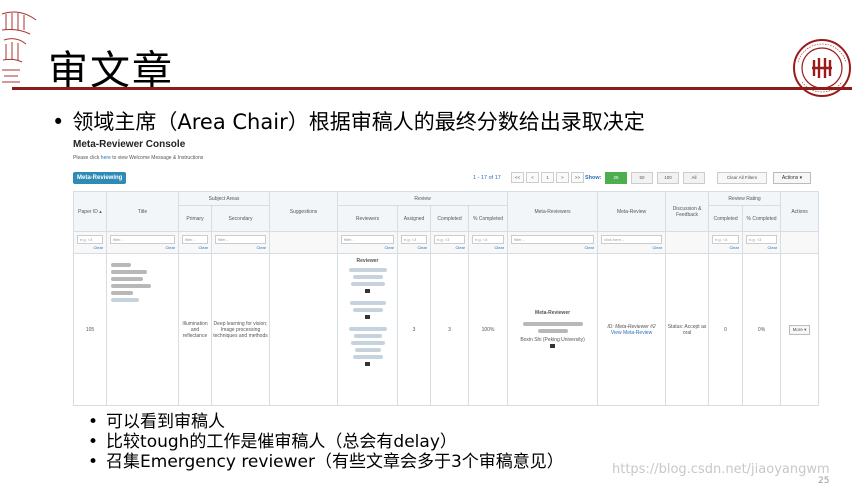  Describe the element at coordinates (224, 198) in the screenshot. I see `header-subject-areas: Subject Areas` at that location.